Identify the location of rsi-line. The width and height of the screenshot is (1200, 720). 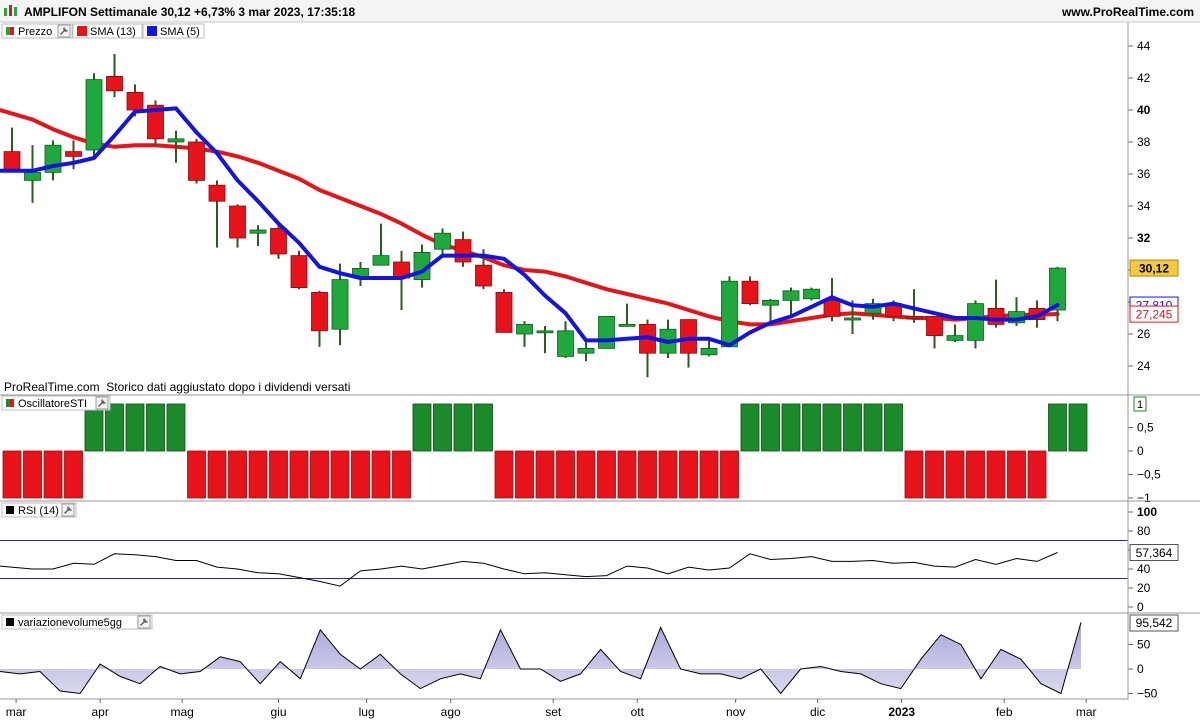
(529, 569).